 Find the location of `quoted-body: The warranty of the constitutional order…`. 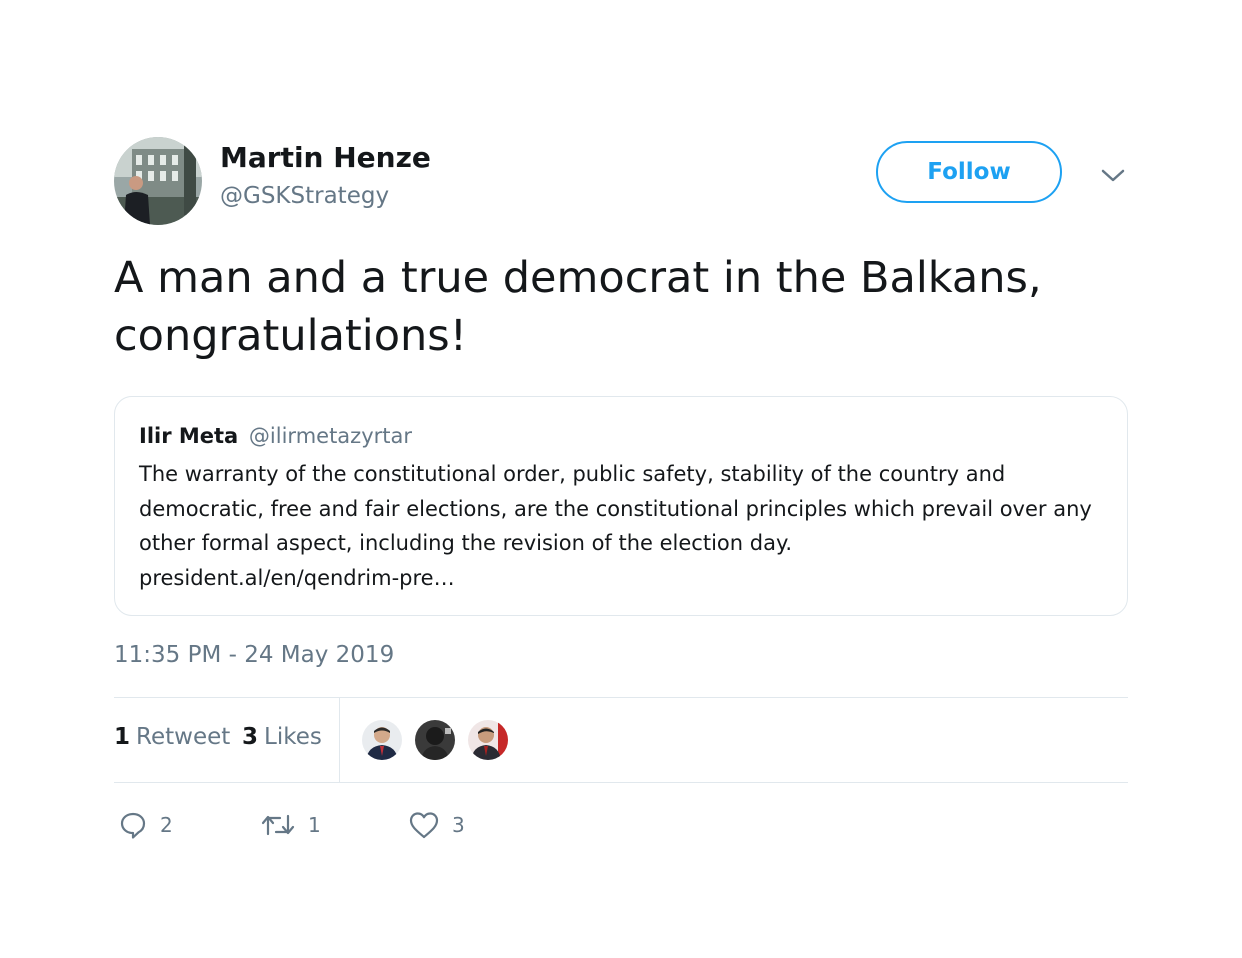

quoted-body: The warranty of the constitutional order… is located at coordinates (615, 508).